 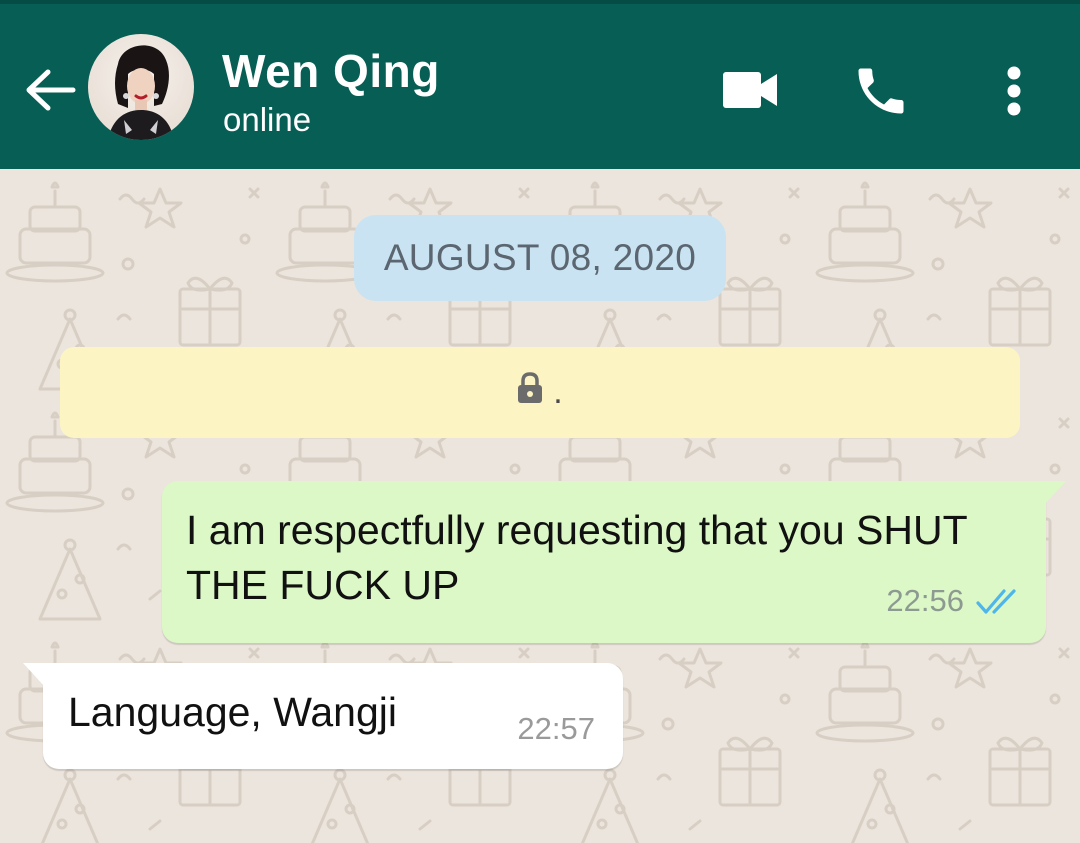 I want to click on arrow-left-icon, so click(x=51, y=90).